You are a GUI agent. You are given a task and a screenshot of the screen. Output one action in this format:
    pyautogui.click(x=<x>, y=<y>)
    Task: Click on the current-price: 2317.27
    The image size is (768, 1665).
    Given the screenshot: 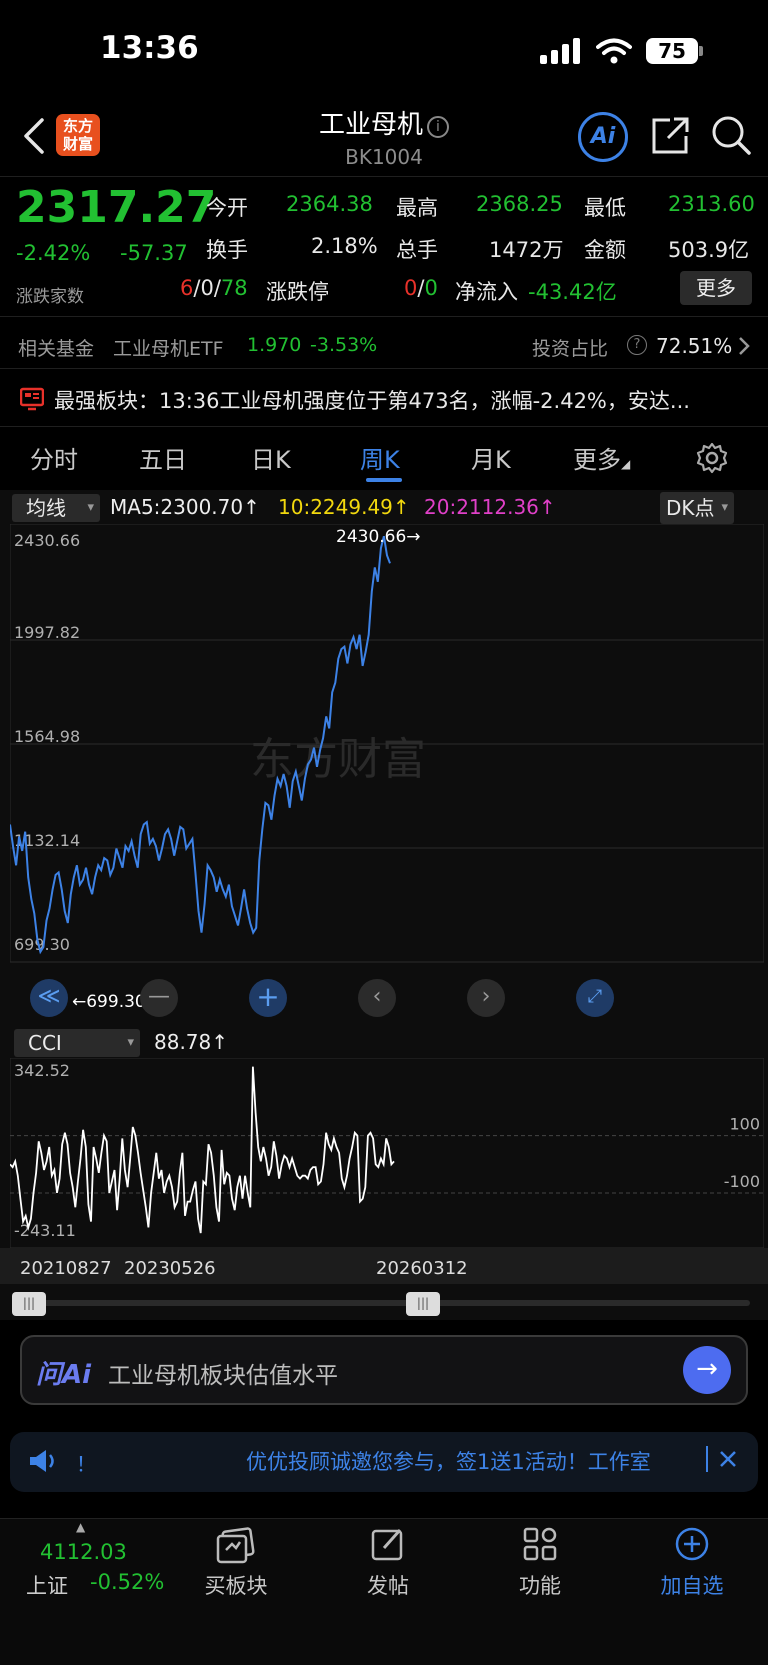 What is the action you would take?
    pyautogui.click(x=116, y=207)
    